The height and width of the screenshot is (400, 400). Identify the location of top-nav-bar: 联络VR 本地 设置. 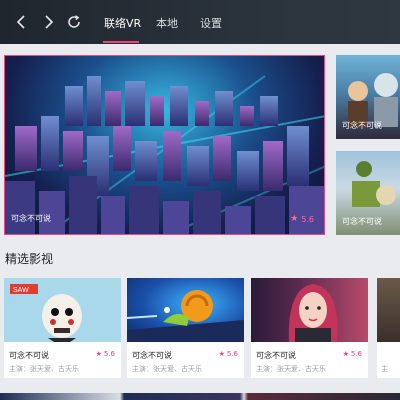
(200, 22).